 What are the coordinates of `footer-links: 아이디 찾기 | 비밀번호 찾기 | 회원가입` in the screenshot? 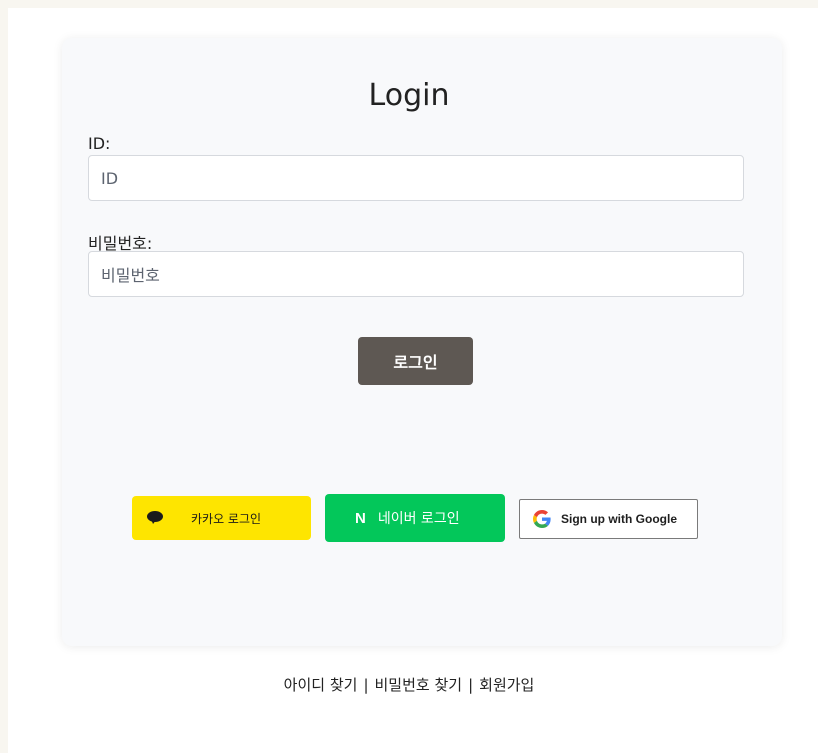 It's located at (409, 684).